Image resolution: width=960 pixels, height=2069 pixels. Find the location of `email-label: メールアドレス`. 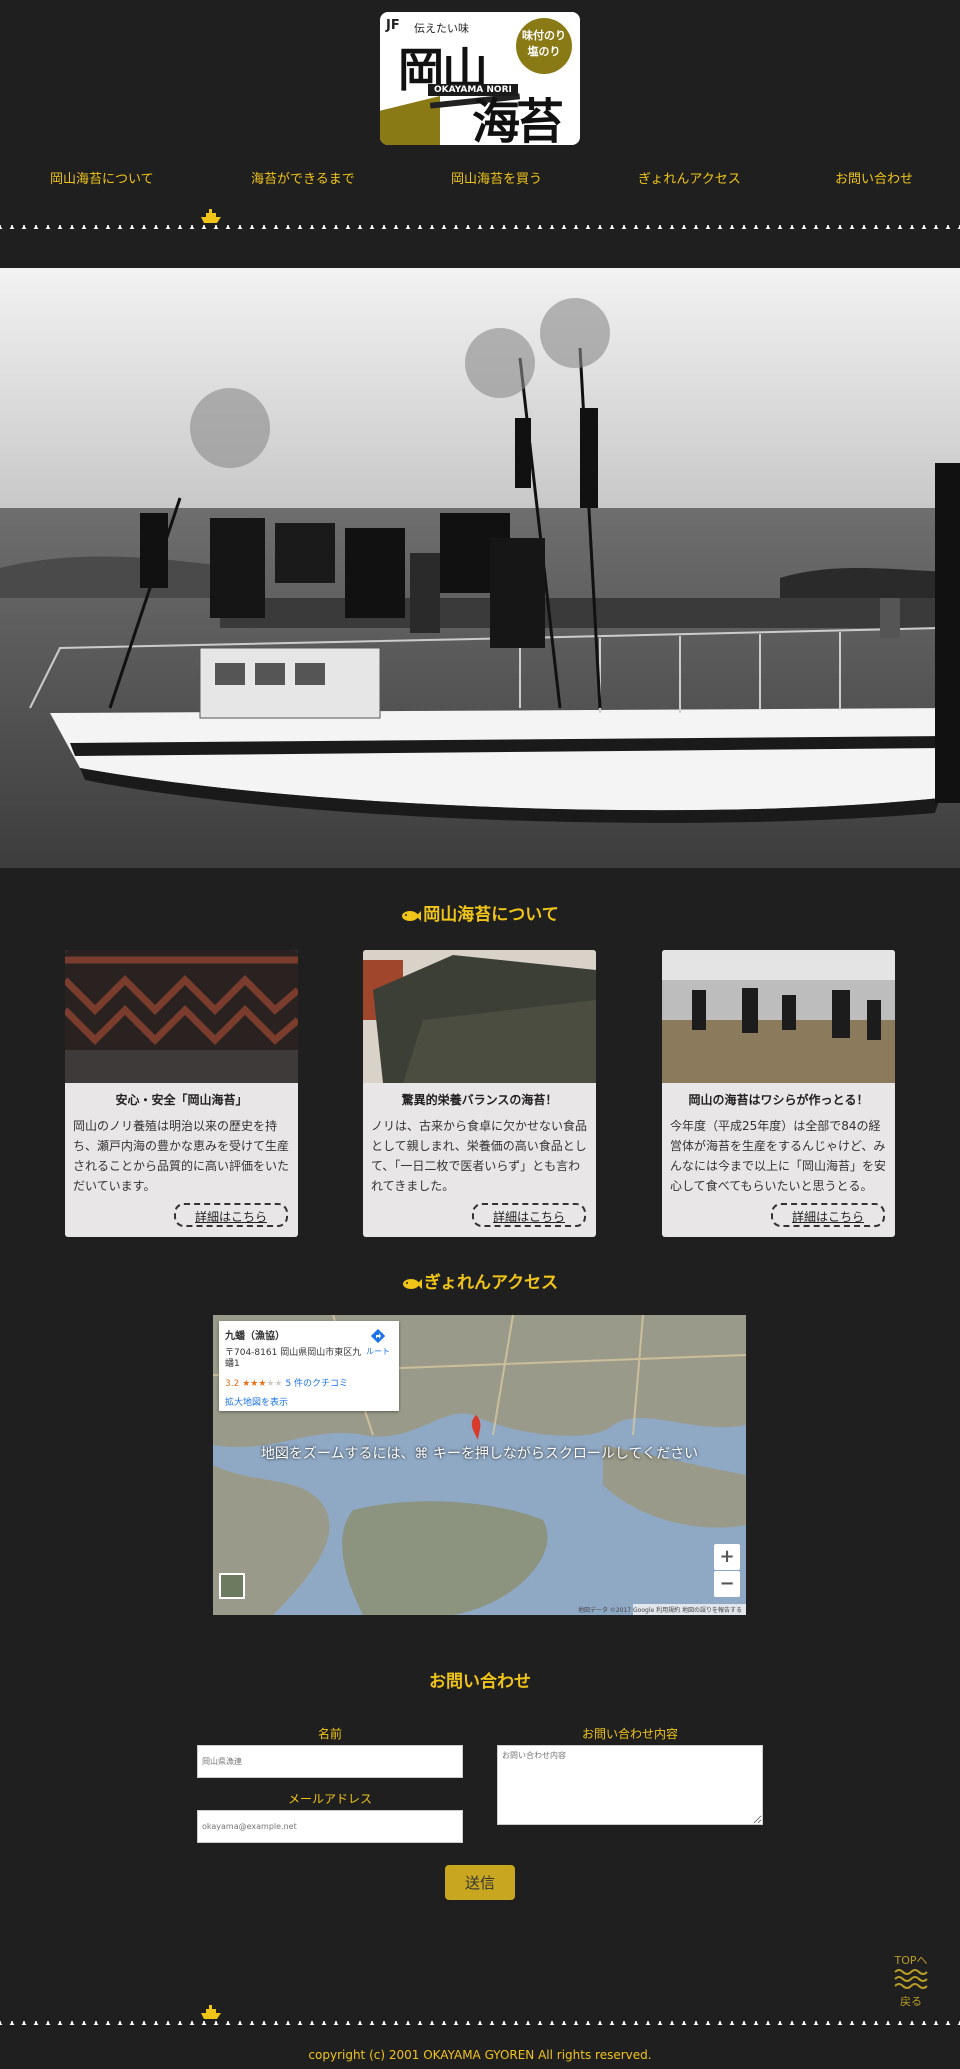

email-label: メールアドレス is located at coordinates (329, 1799).